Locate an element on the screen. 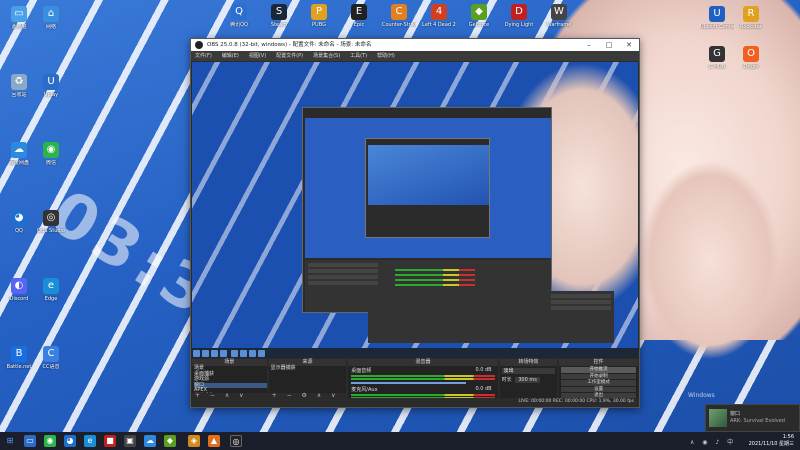  source-item: 显示器捕获 is located at coordinates (309, 368).